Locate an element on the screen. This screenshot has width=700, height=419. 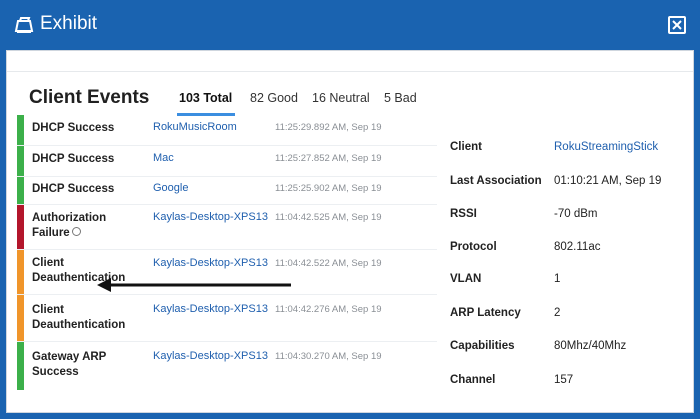
event-type-line1: Gateway ARP is located at coordinates (69, 357).